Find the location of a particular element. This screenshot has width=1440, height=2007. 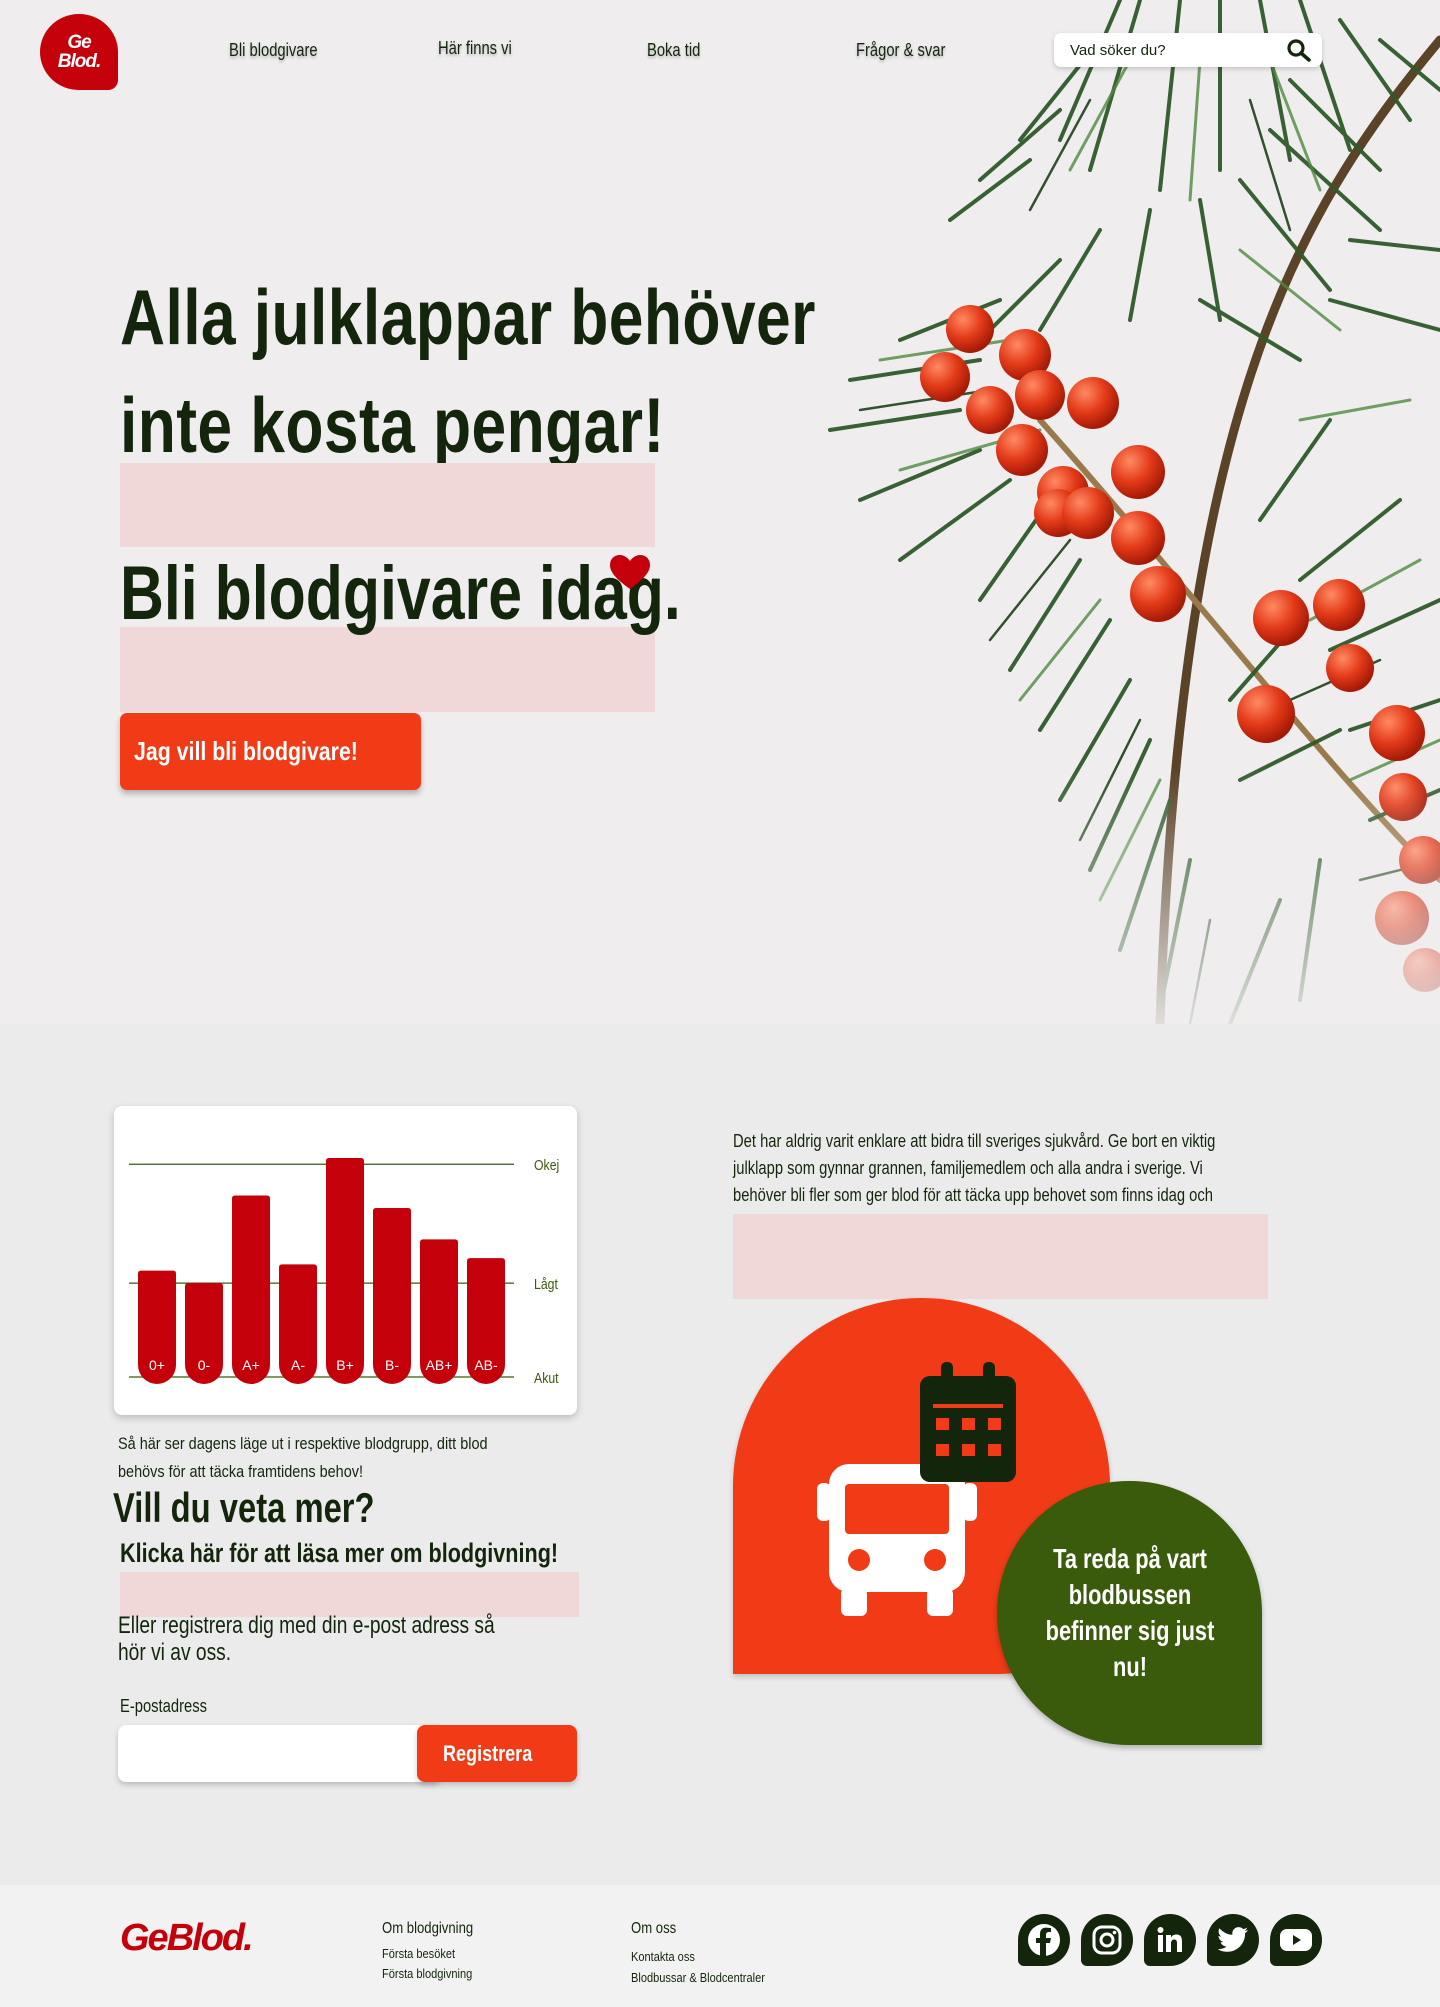

footer-col-title-om-oss: Om oss is located at coordinates (653, 1929).